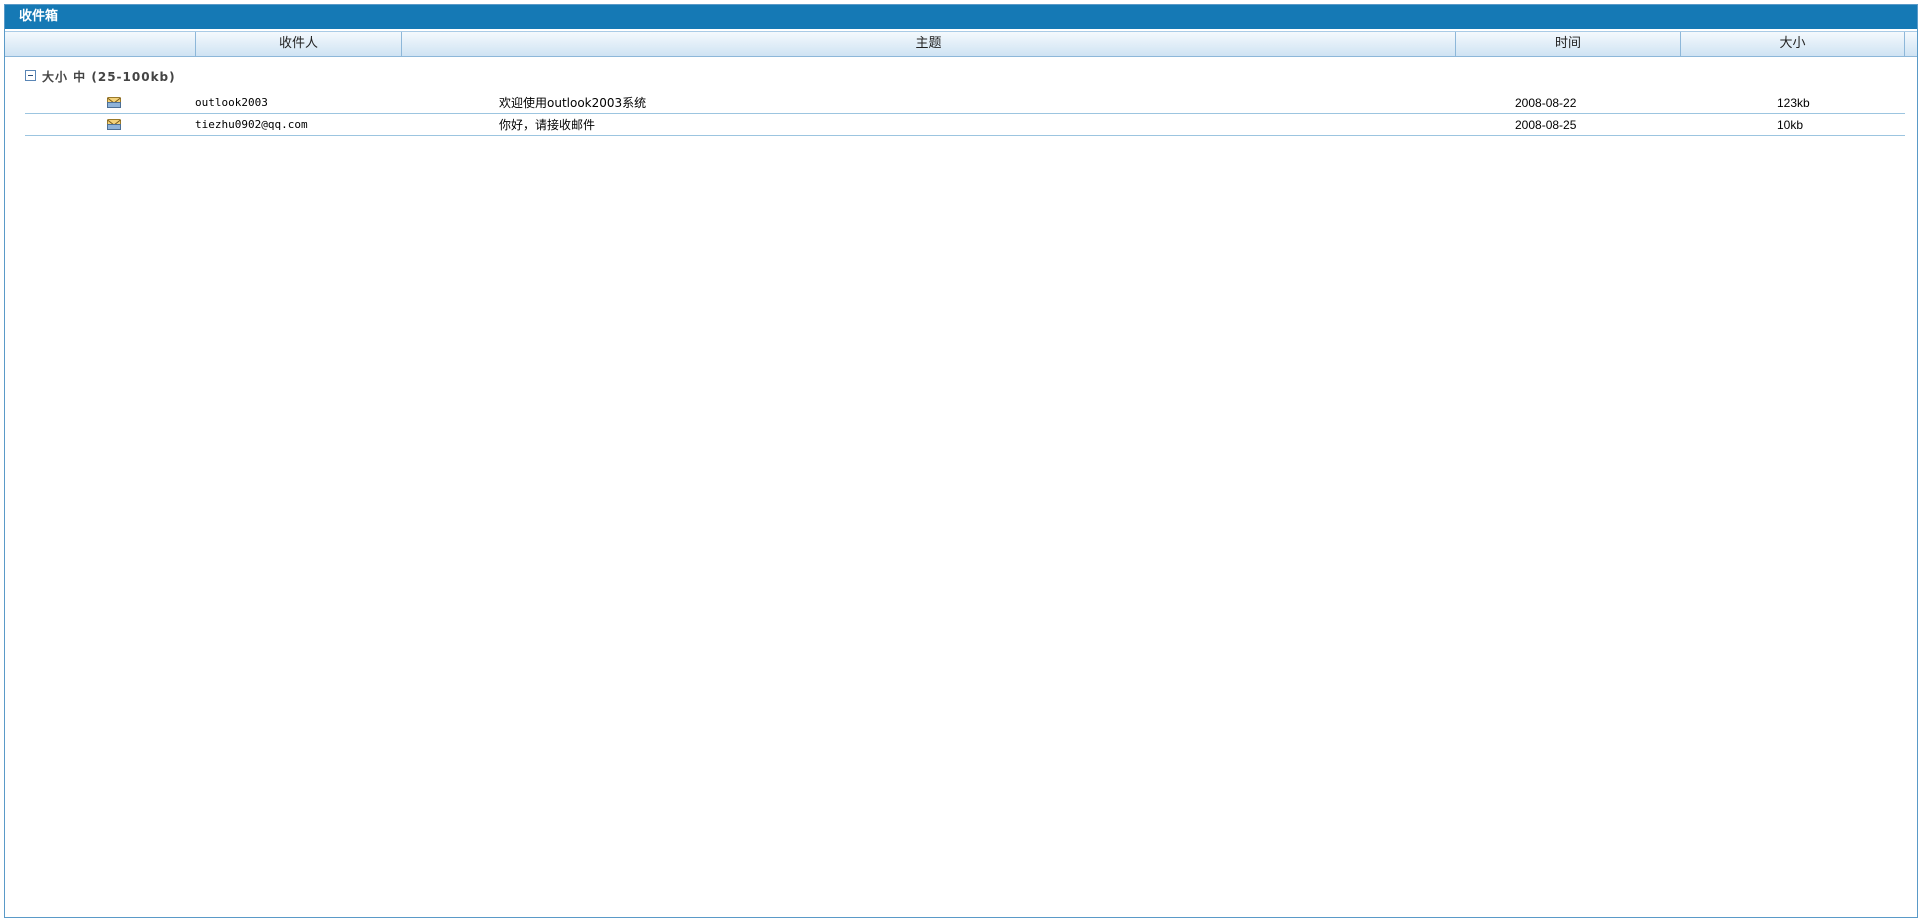 The image size is (1920, 922). What do you see at coordinates (1793, 103) in the screenshot?
I see `mail-size: 123kb` at bounding box center [1793, 103].